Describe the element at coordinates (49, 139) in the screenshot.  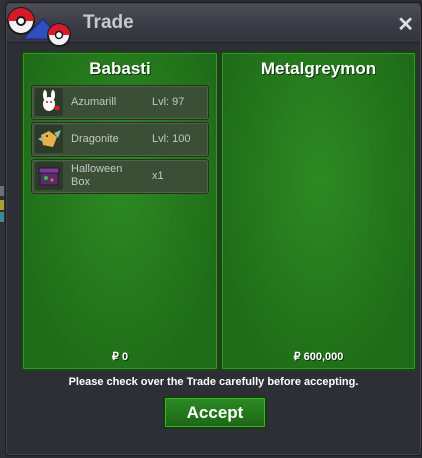
I see `dragonite-icon` at that location.